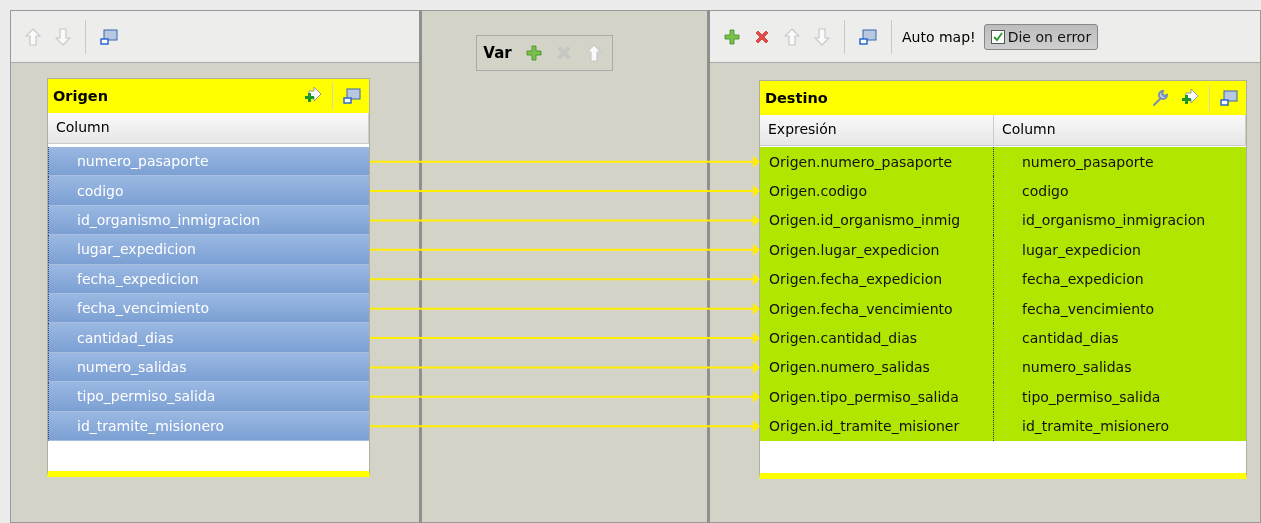  Describe the element at coordinates (877, 279) in the screenshot. I see `expression-cell: Origen.fecha_expedicion` at that location.